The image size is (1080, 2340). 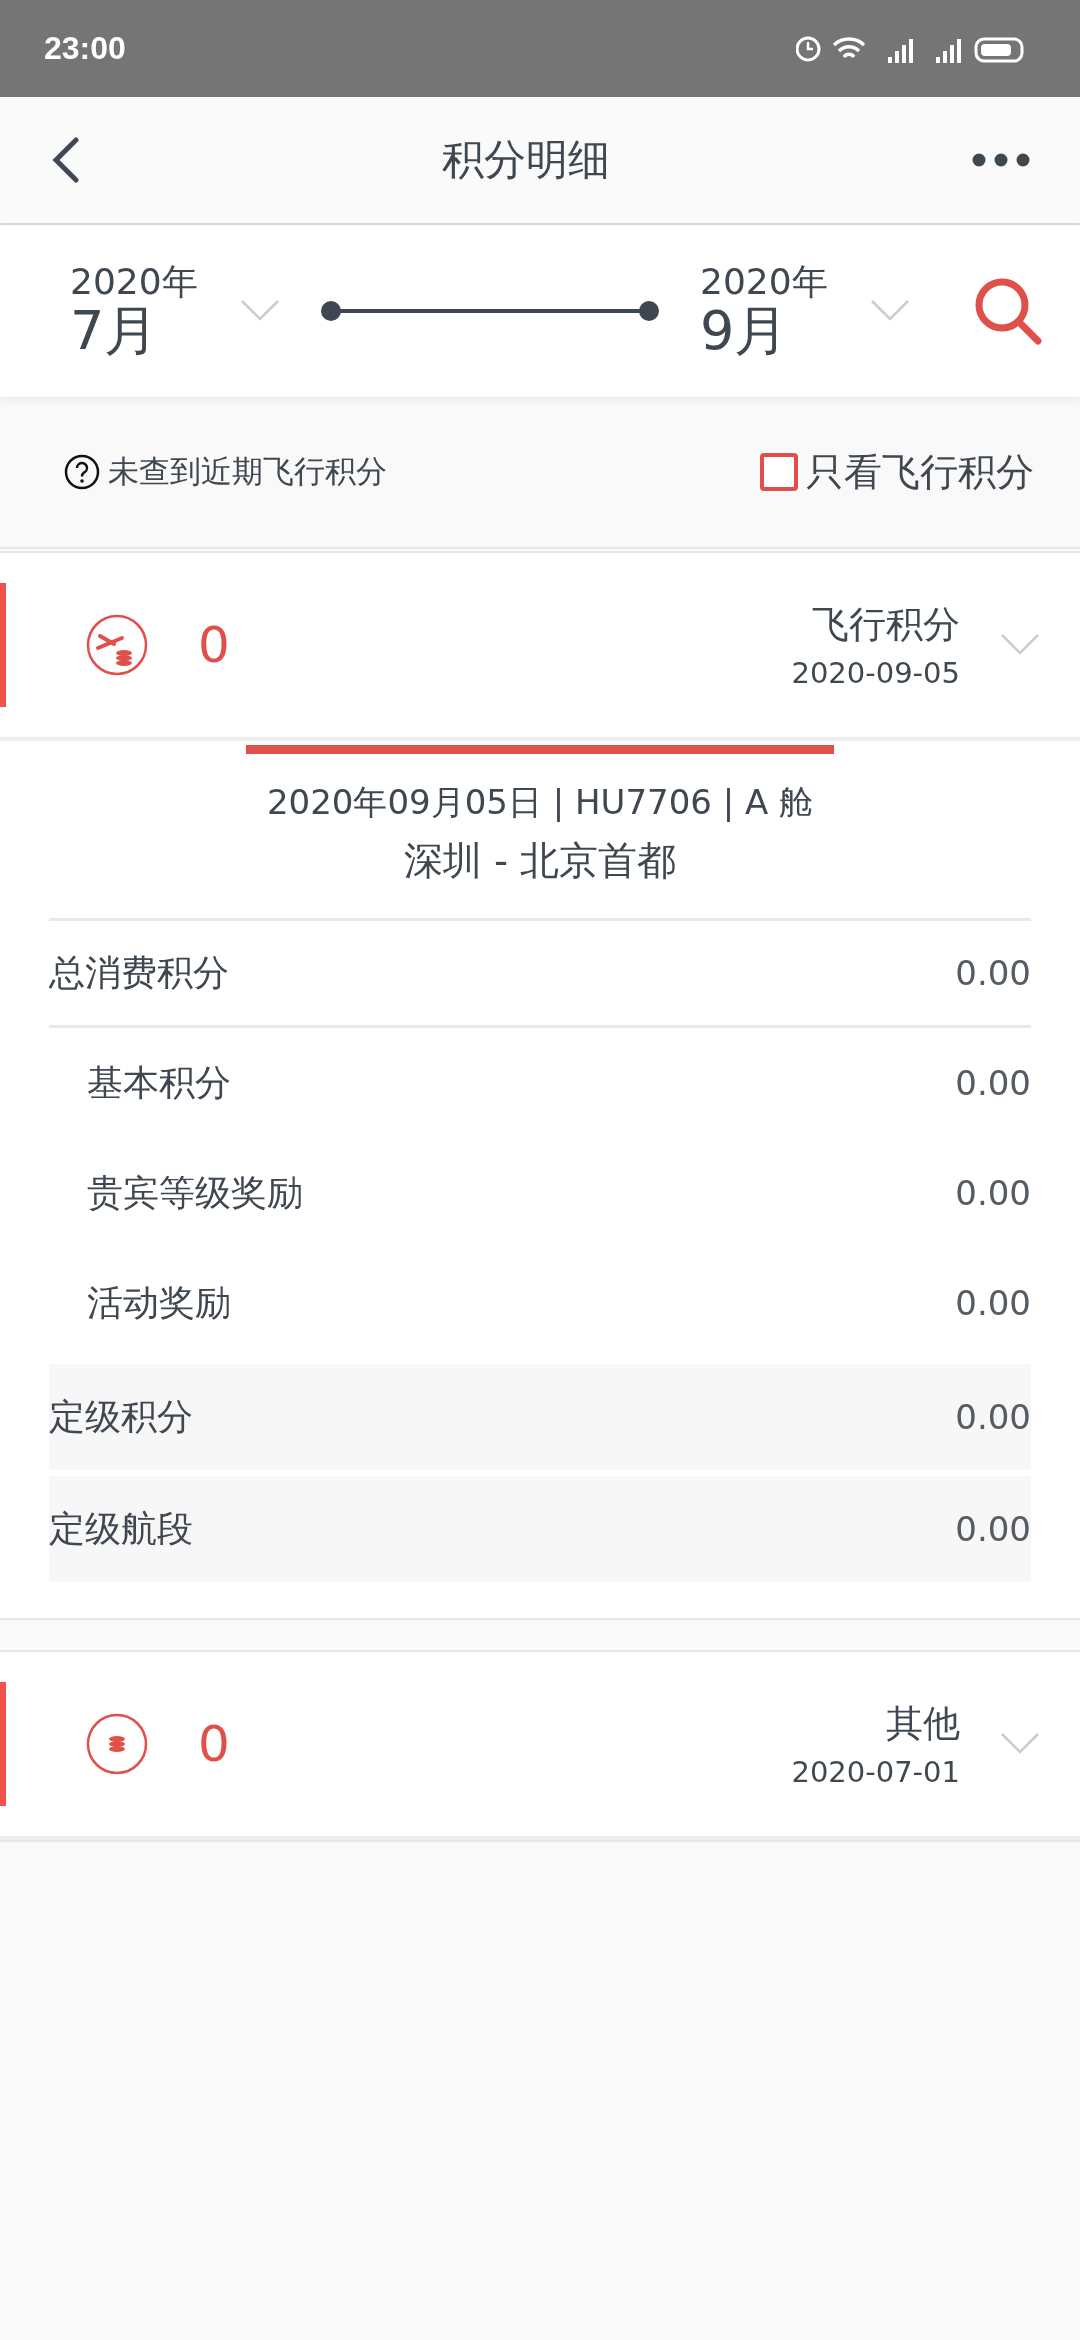 I want to click on range-line-icon, so click(x=490, y=311).